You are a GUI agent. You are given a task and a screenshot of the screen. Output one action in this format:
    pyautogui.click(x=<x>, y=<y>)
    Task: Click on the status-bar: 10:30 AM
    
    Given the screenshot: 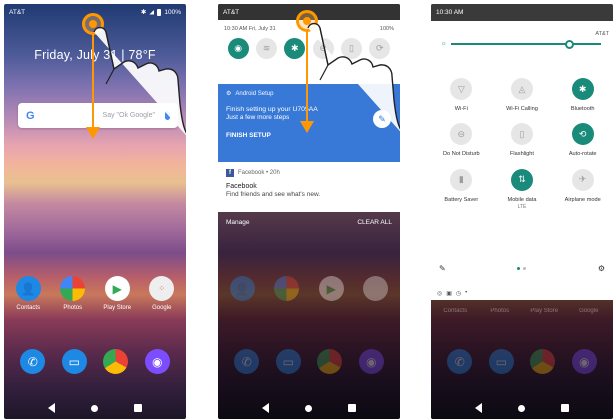 What is the action you would take?
    pyautogui.click(x=522, y=12)
    